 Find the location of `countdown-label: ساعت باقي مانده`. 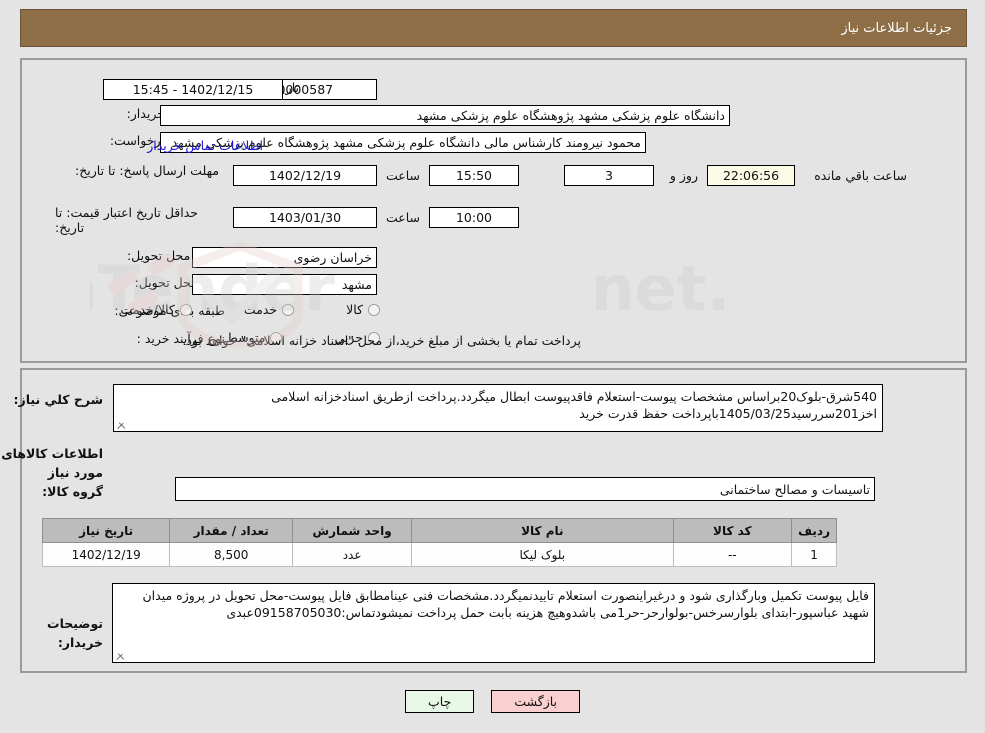

countdown-label: ساعت باقي مانده is located at coordinates (860, 175).